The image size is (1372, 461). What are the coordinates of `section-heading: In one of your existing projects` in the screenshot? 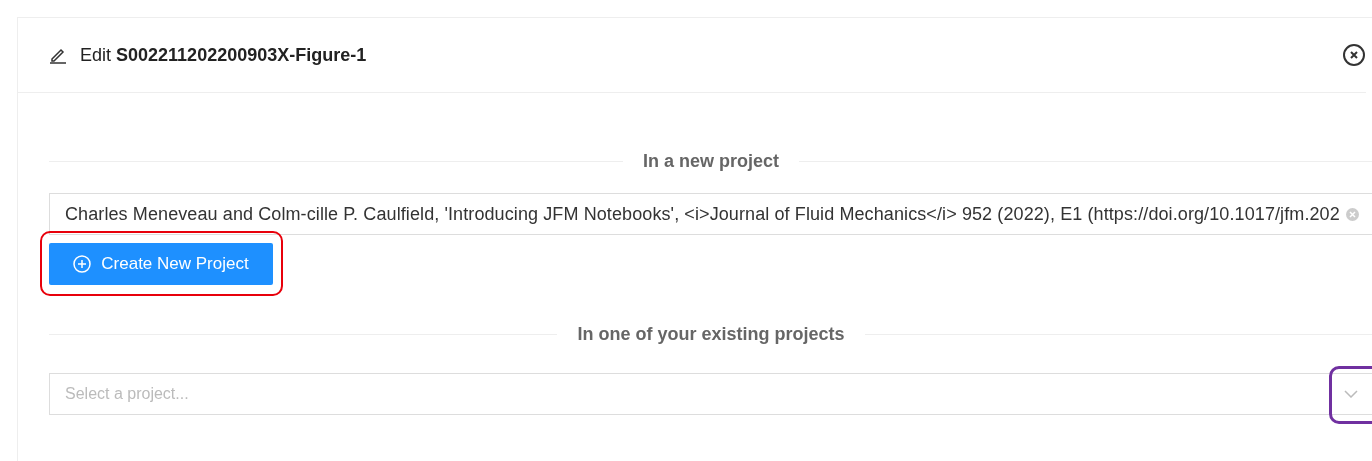 It's located at (711, 334).